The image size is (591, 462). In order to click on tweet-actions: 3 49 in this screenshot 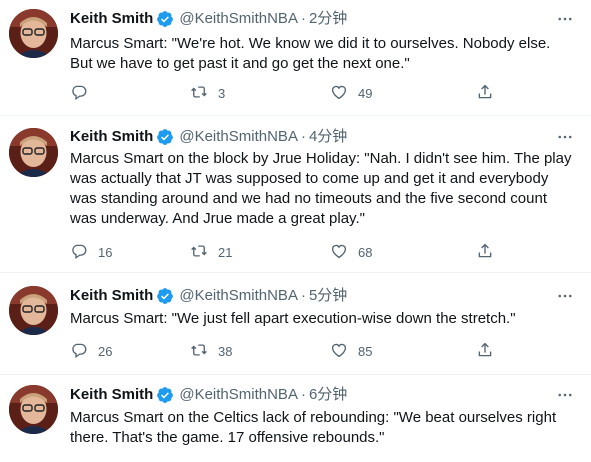, I will do `click(282, 93)`.